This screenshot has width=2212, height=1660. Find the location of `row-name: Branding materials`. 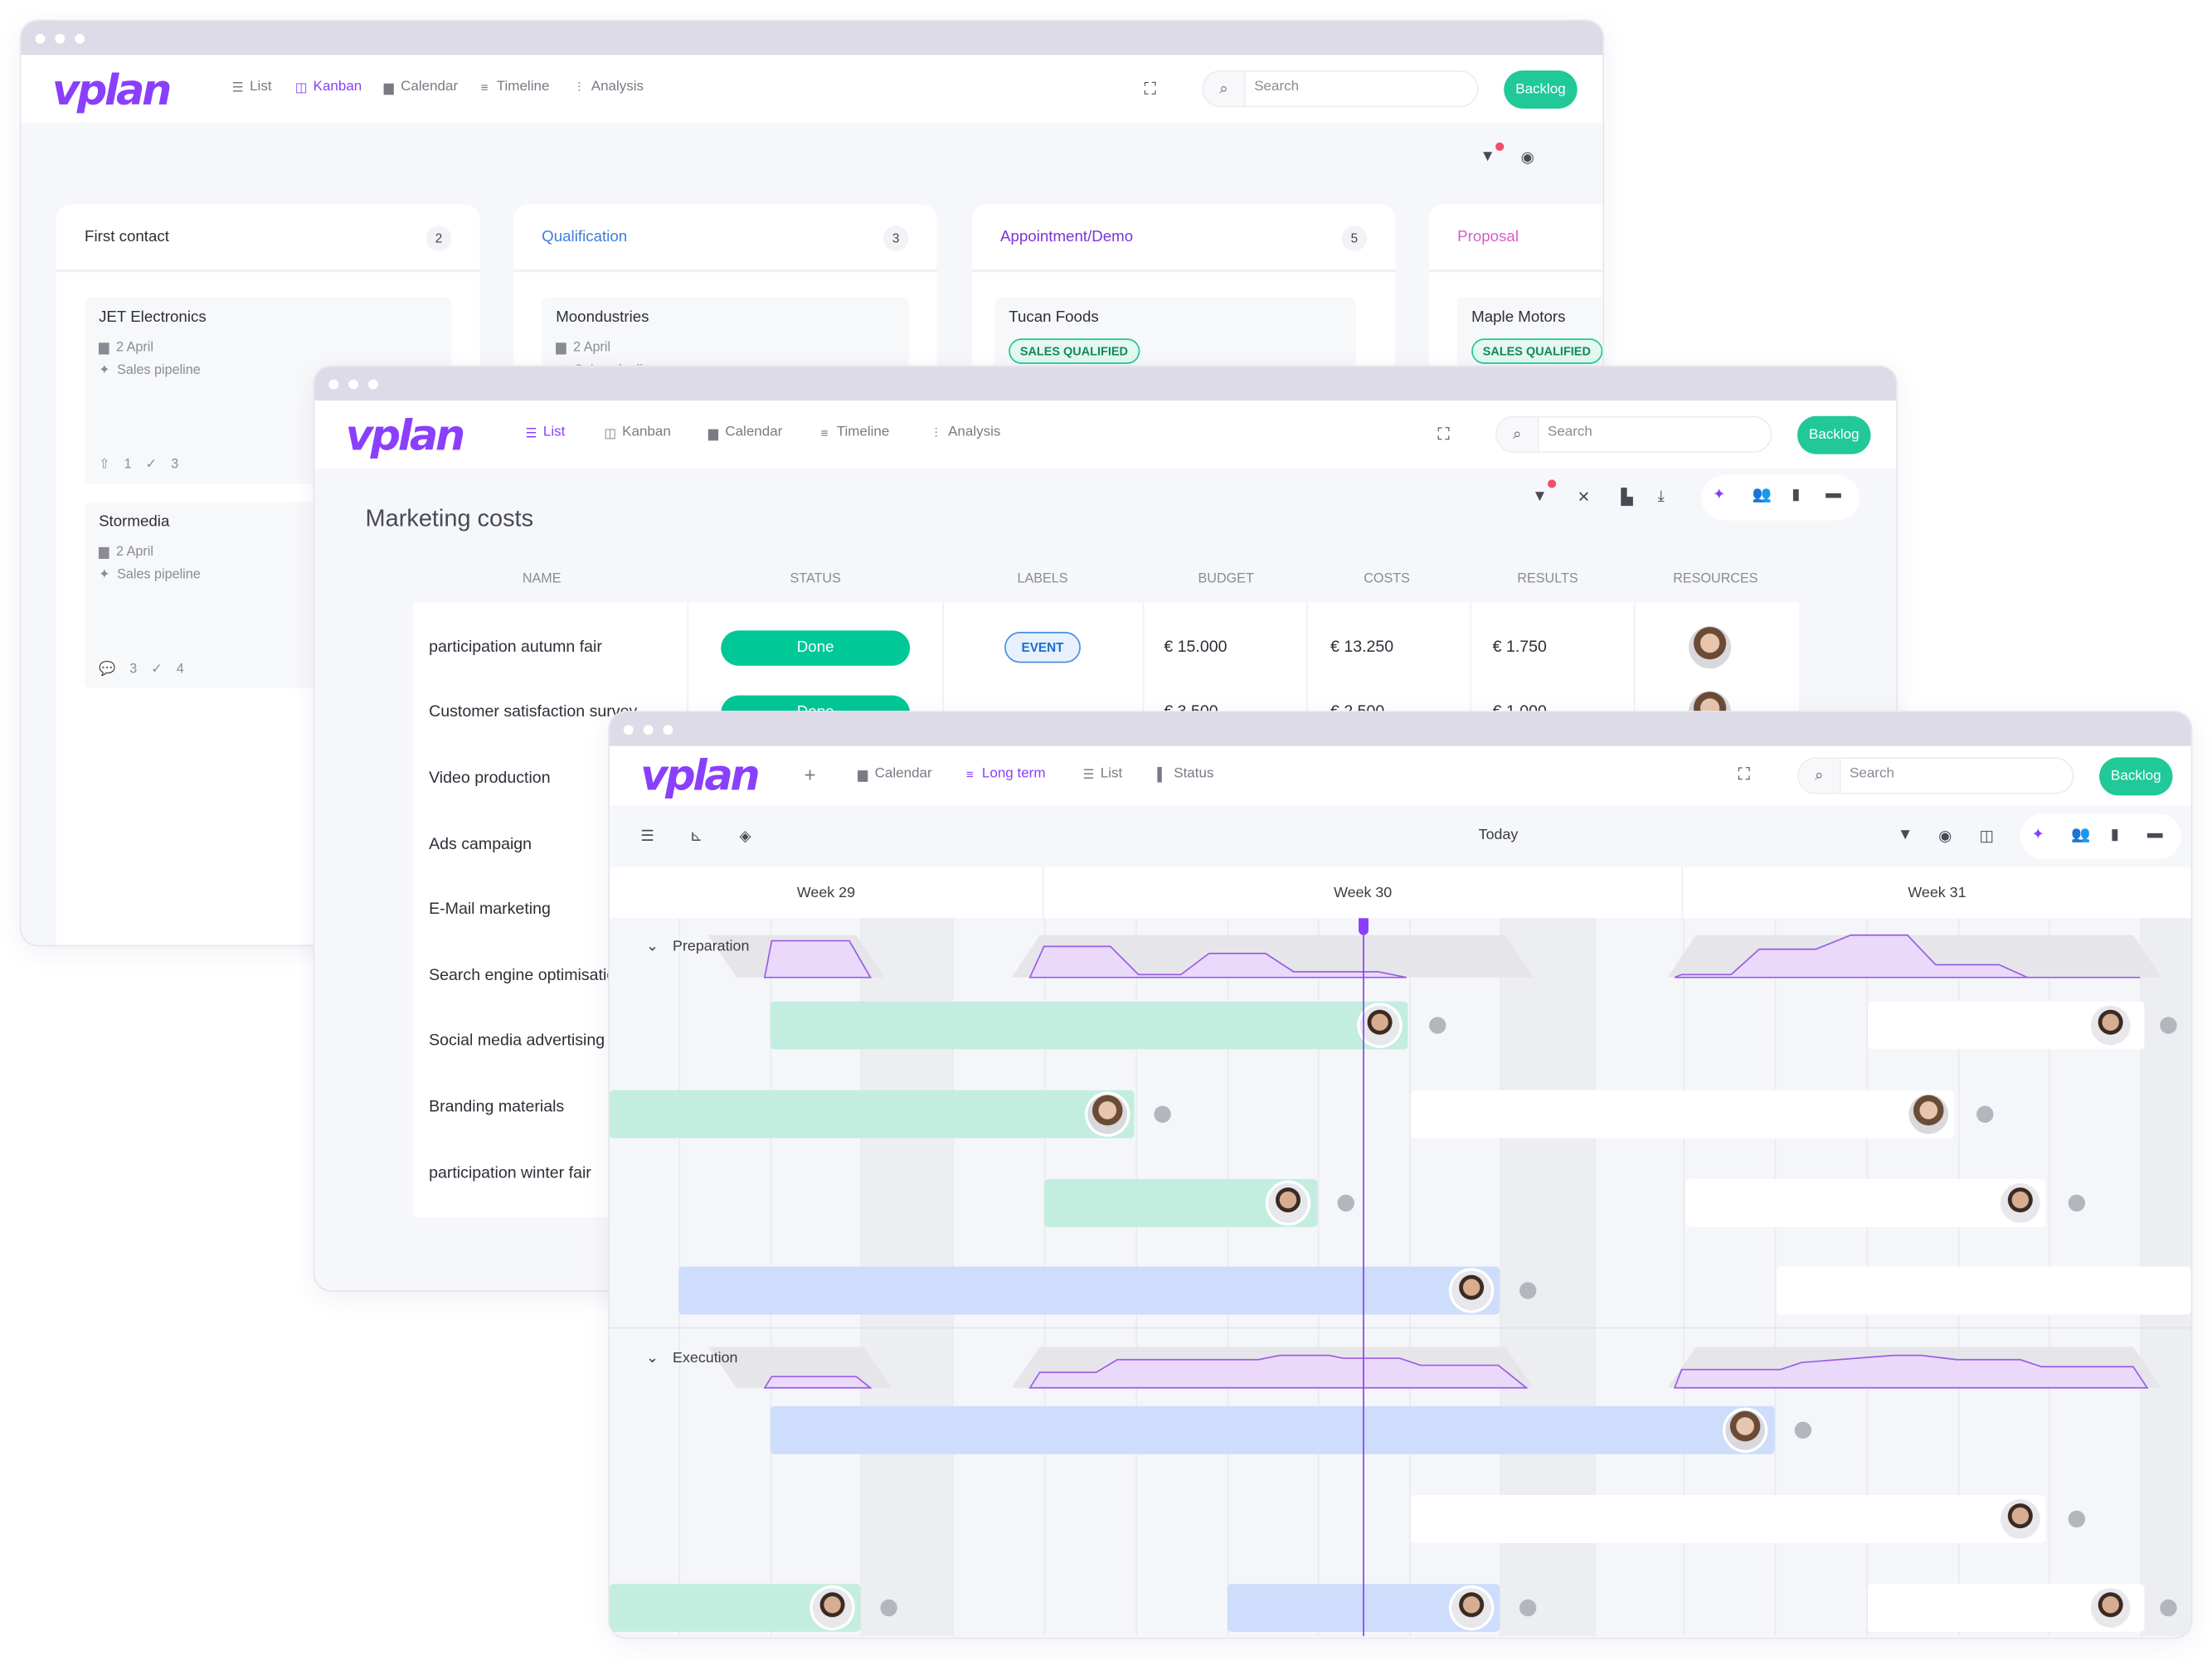

row-name: Branding materials is located at coordinates (496, 1107).